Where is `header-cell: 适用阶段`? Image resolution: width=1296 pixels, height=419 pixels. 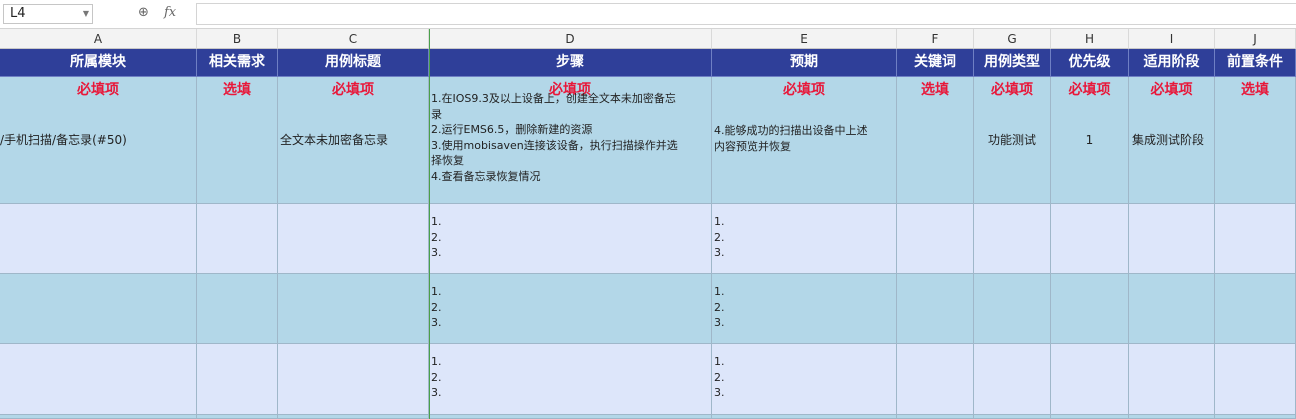 header-cell: 适用阶段 is located at coordinates (1172, 63).